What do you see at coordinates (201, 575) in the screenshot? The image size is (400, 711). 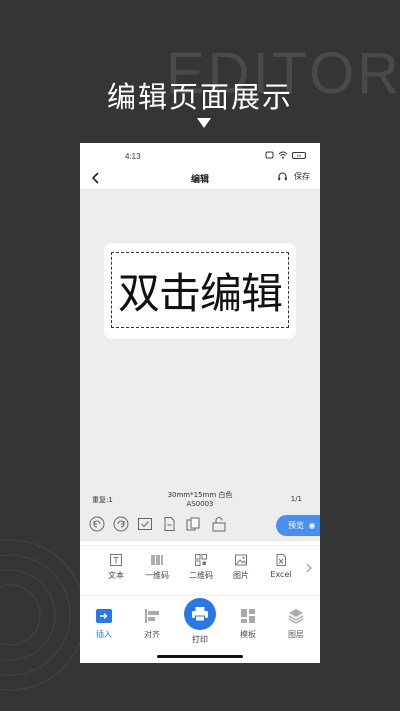 I see `insert-qrcode-label: 二维码` at bounding box center [201, 575].